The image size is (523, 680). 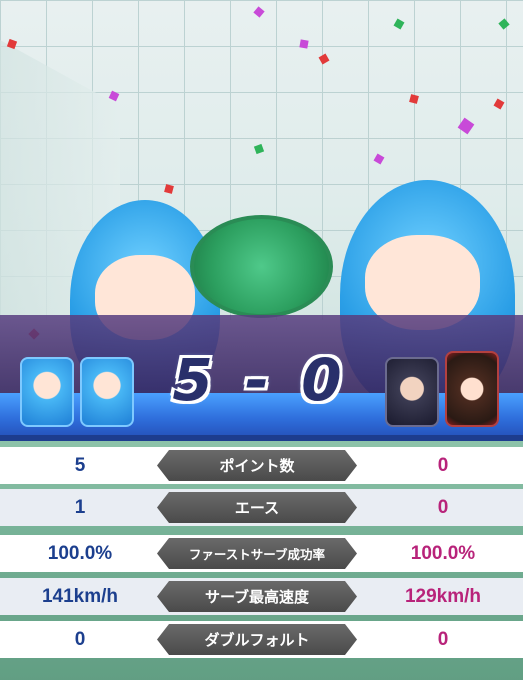 What do you see at coordinates (80, 596) in the screenshot?
I see `stat-left-value: 141km/h` at bounding box center [80, 596].